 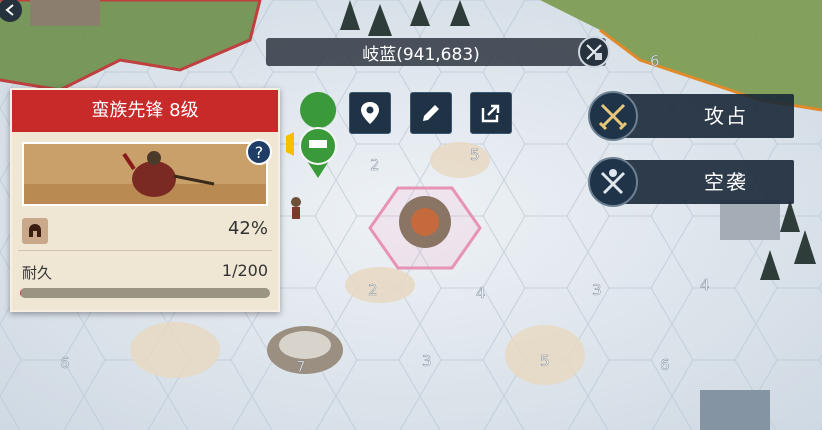 I want to click on divider, so click(x=145, y=250).